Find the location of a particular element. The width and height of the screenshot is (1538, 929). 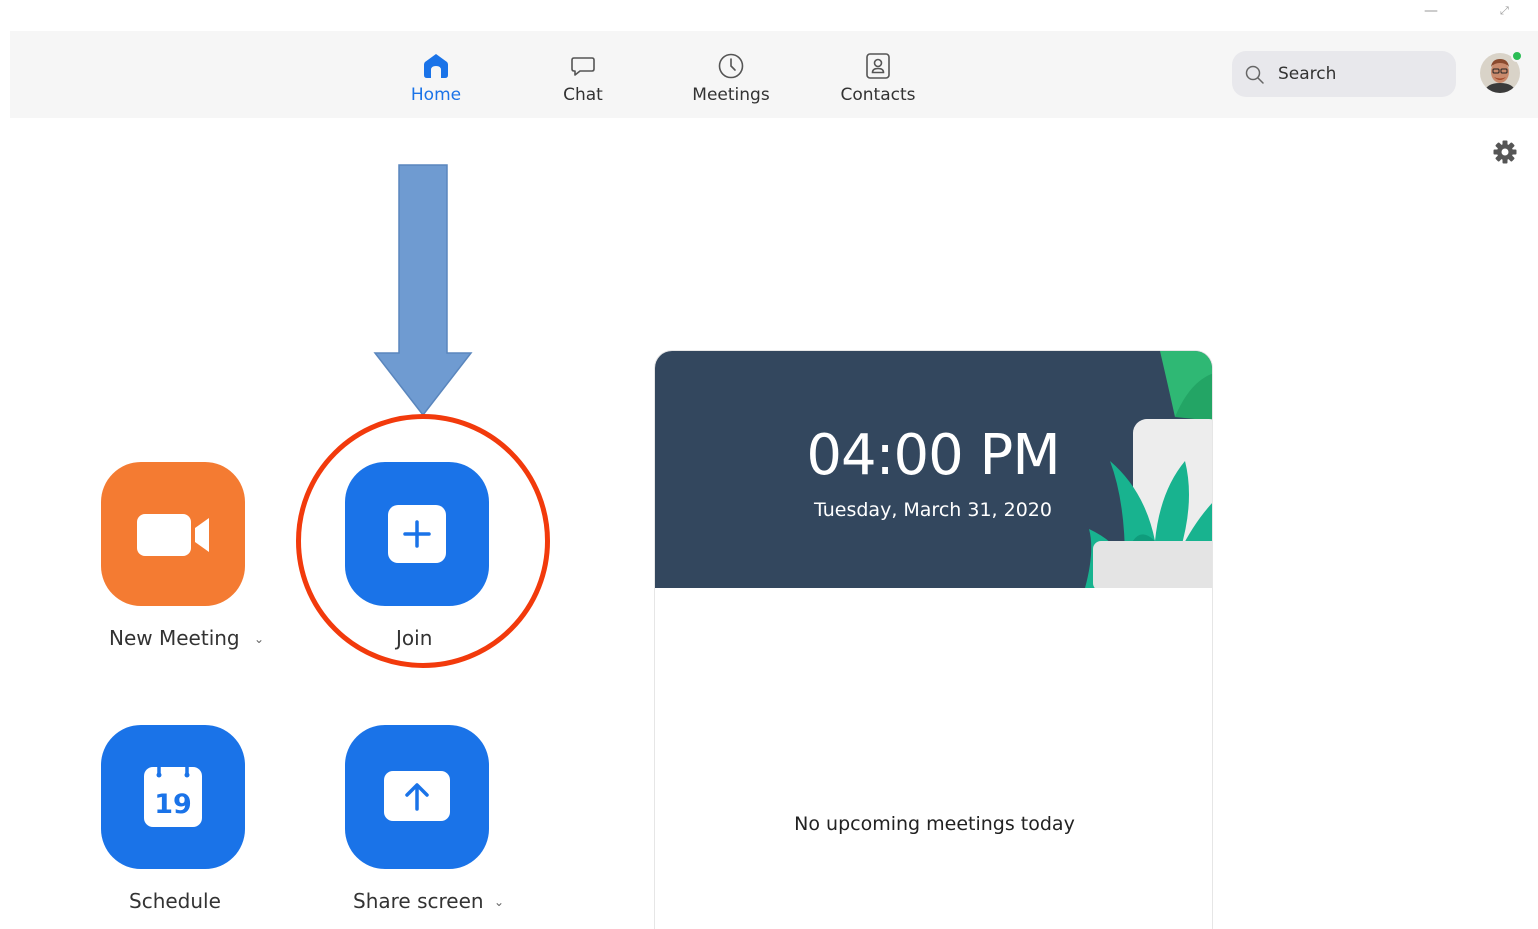

current-date: Tuesday, March 31, 2020 is located at coordinates (933, 510).